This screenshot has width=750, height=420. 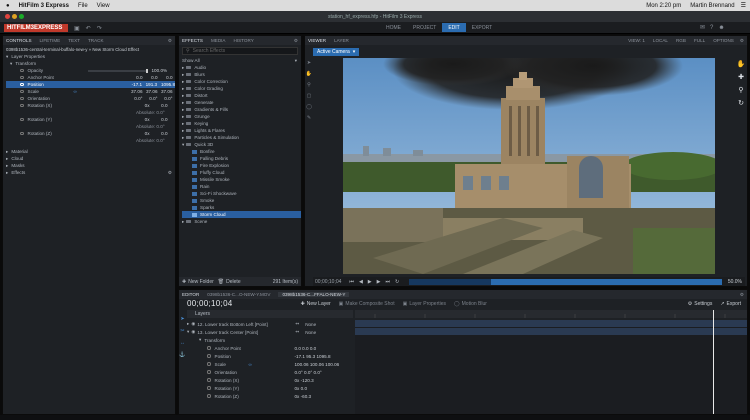 I want to click on time-ruler, so click(x=551, y=314).